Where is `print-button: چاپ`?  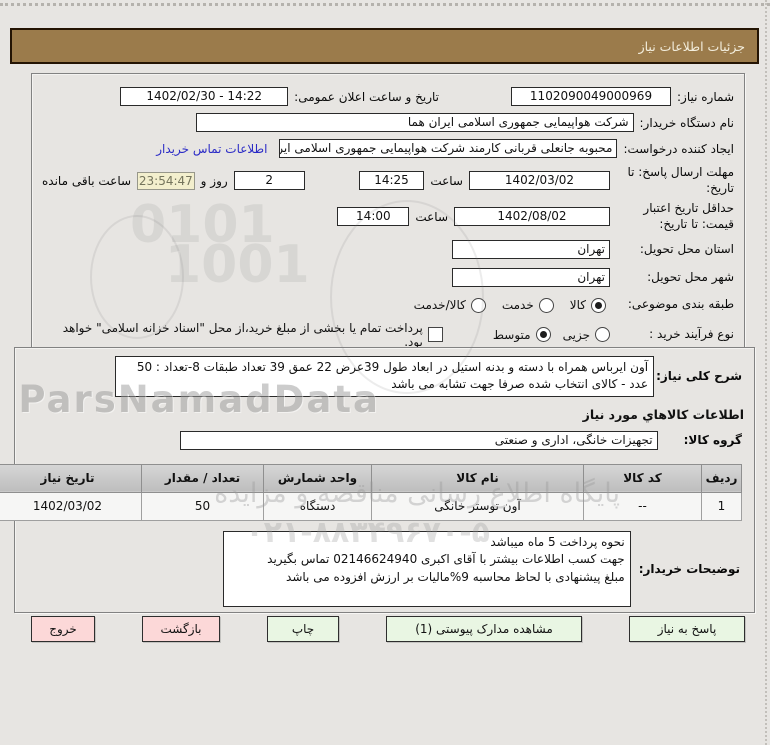
print-button: چاپ is located at coordinates (303, 629).